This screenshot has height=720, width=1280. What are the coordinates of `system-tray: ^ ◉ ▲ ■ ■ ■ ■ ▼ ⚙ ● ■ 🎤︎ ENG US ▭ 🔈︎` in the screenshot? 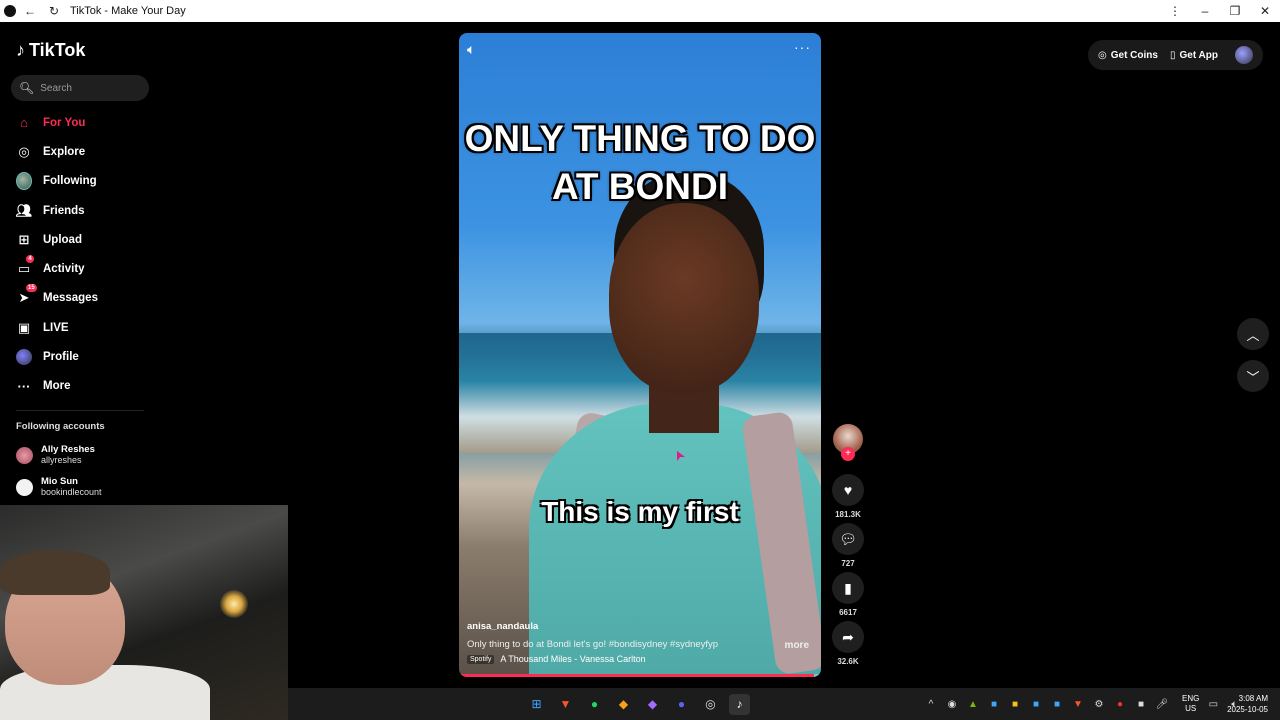 It's located at (1082, 704).